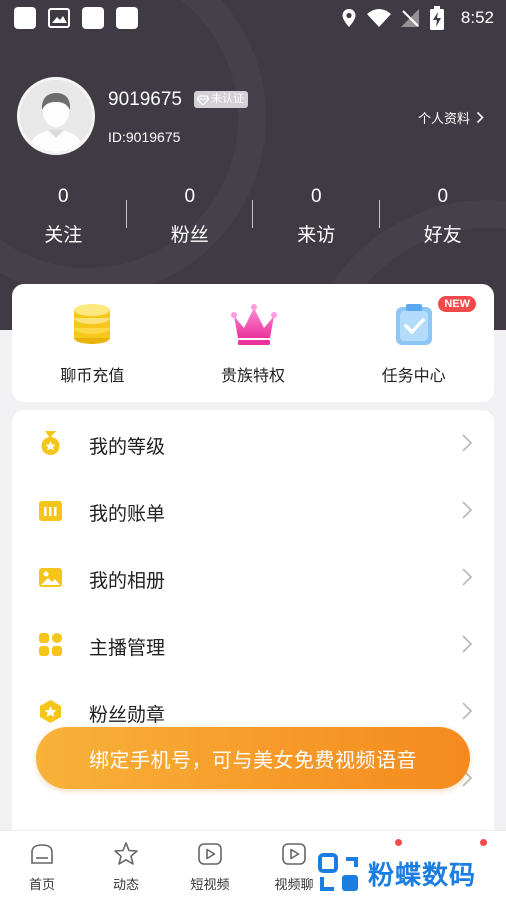 This screenshot has height=901, width=506. I want to click on menu-item-label: 粉丝勋章, so click(127, 713).